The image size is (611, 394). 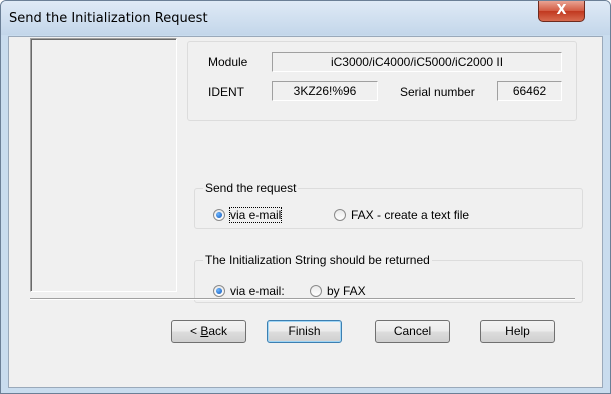 I want to click on return-by-fax-radio: by FAX, so click(x=338, y=291).